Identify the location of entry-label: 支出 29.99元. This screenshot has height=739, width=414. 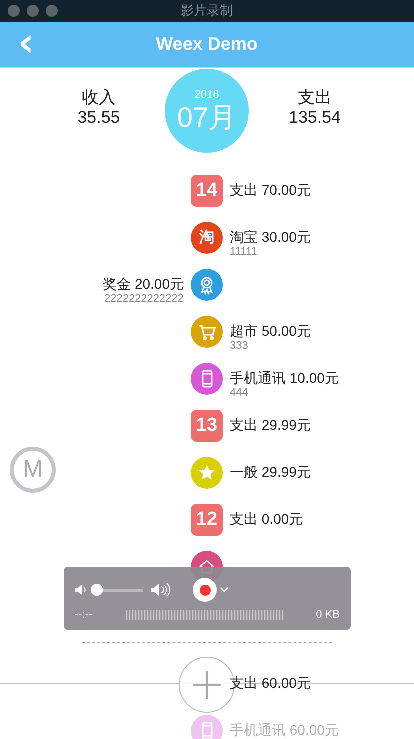
(270, 425).